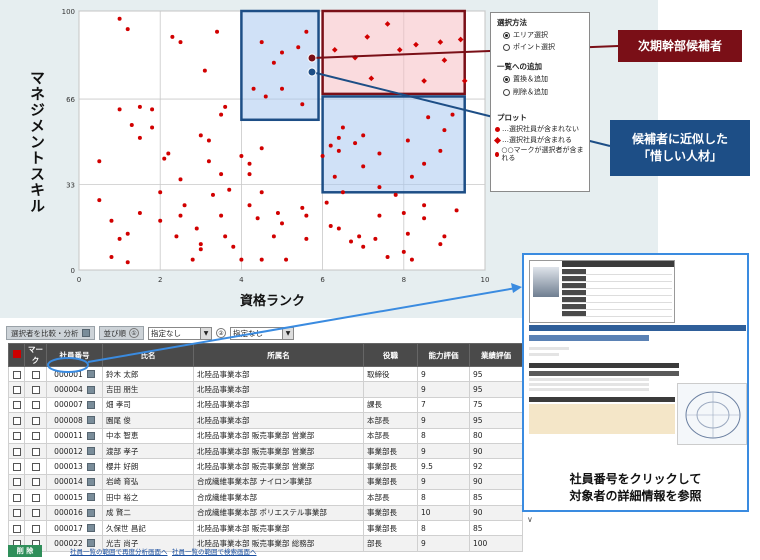 This screenshot has height=560, width=760. Describe the element at coordinates (265, 405) in the screenshot. I see `table-row: 000007 畑 孝司 北陸品事業本部 課長 7 75` at that location.